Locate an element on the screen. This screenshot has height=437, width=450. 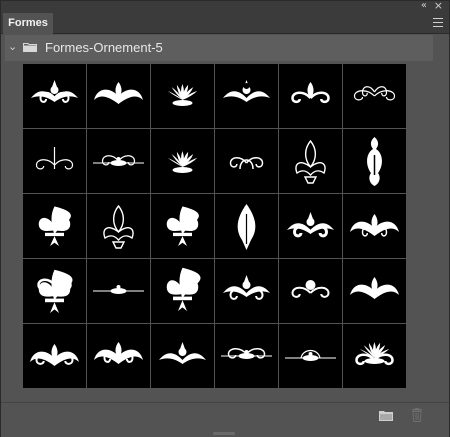
ornament-28-icon is located at coordinates (246, 353).